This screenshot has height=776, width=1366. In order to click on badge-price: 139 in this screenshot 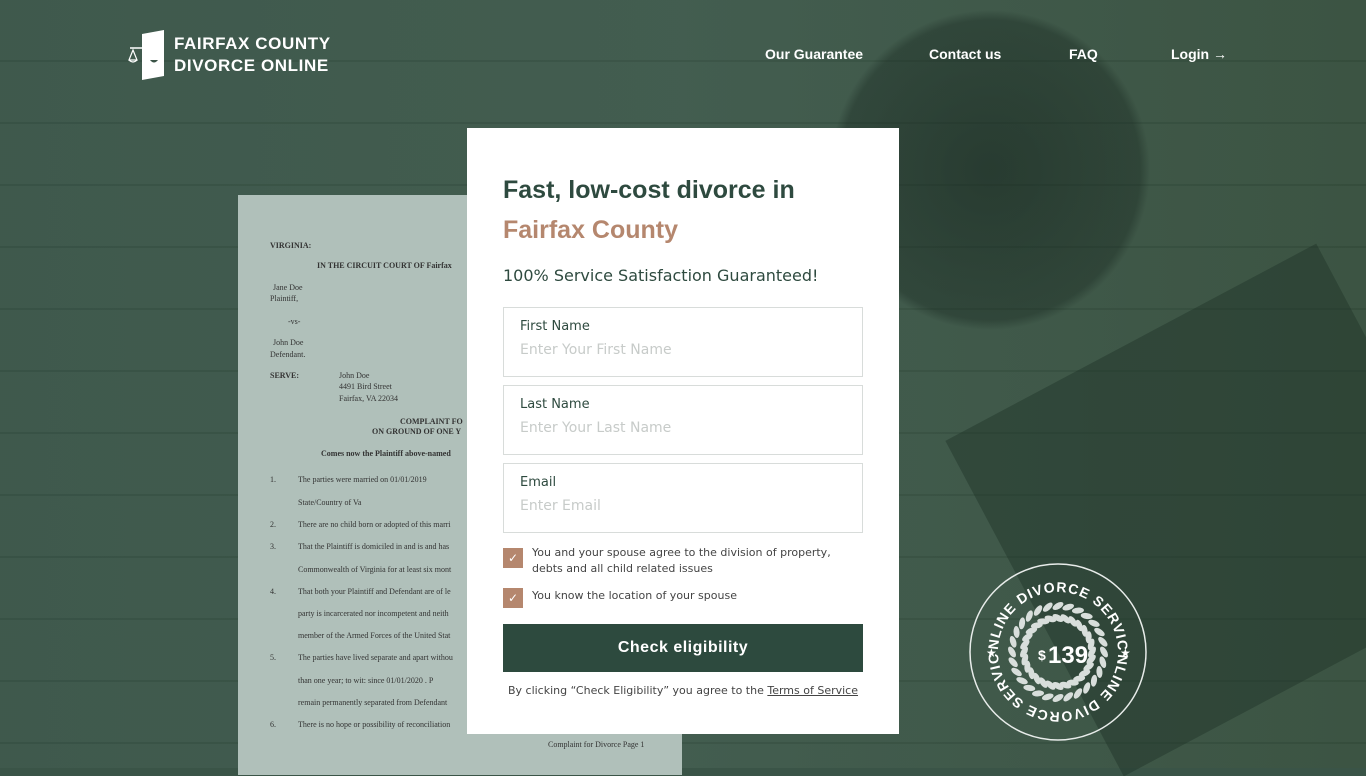, I will do `click(1068, 655)`.